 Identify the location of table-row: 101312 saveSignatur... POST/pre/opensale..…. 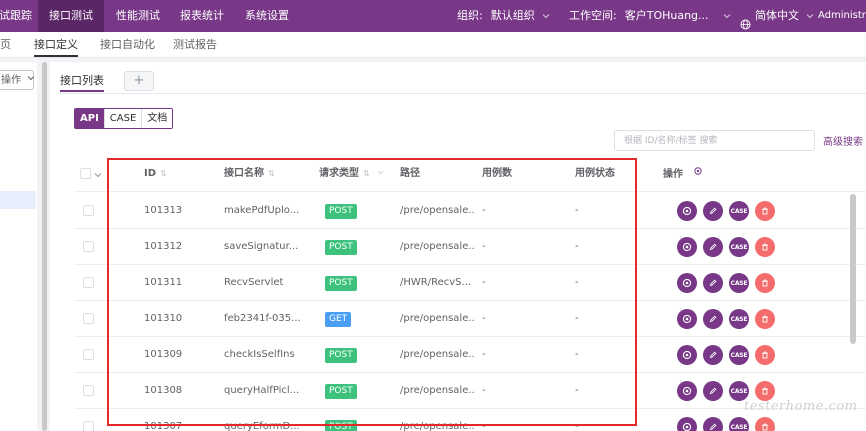
(470, 247).